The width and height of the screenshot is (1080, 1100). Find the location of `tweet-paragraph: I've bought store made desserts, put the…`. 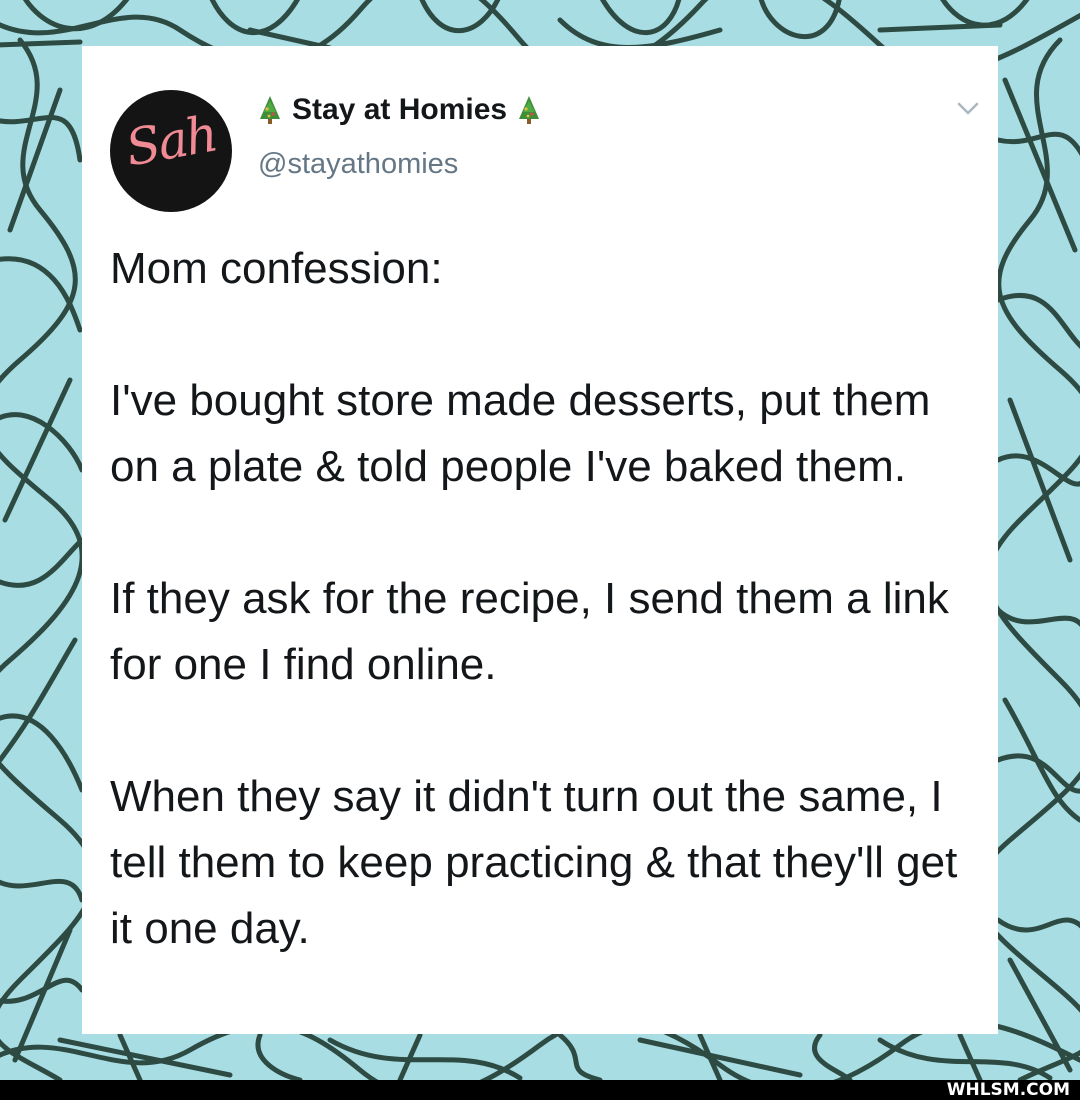

tweet-paragraph: I've bought store made desserts, put the… is located at coordinates (520, 433).